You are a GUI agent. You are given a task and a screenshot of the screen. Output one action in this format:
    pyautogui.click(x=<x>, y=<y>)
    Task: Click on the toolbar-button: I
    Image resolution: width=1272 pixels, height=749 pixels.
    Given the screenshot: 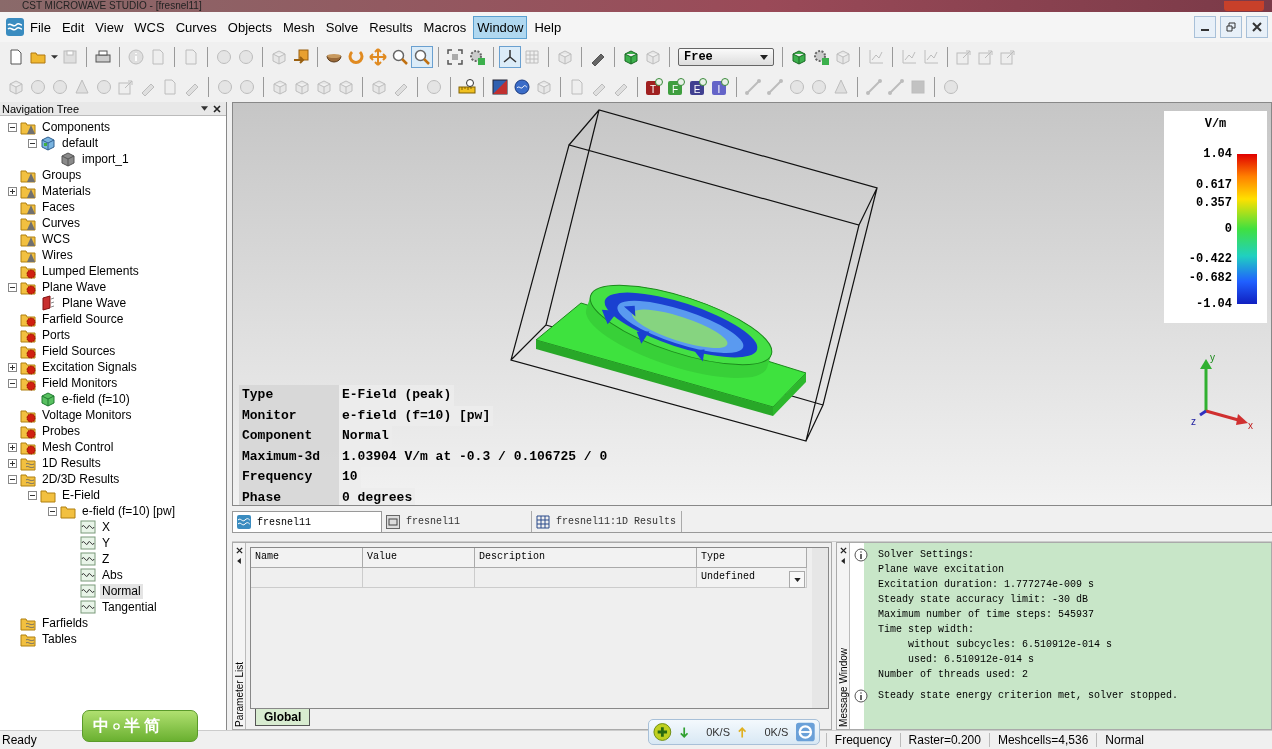 What is the action you would take?
    pyautogui.click(x=720, y=87)
    